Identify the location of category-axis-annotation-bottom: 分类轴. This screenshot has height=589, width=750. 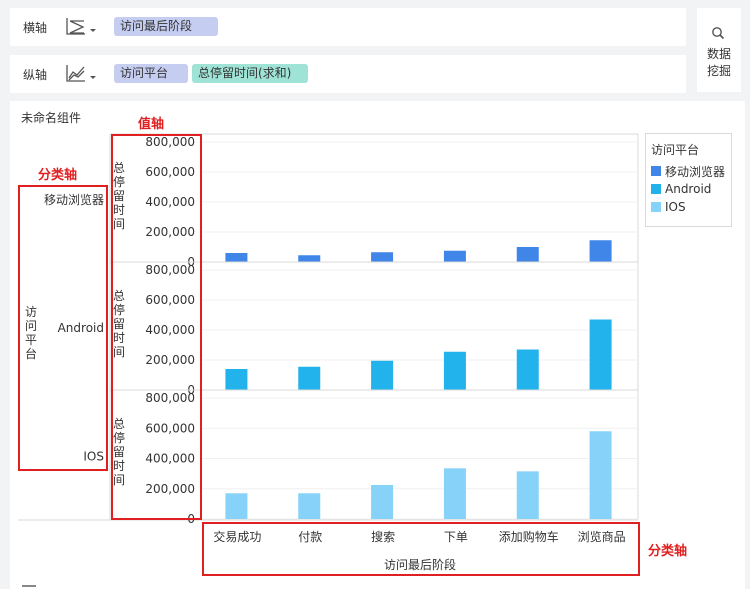
(668, 551).